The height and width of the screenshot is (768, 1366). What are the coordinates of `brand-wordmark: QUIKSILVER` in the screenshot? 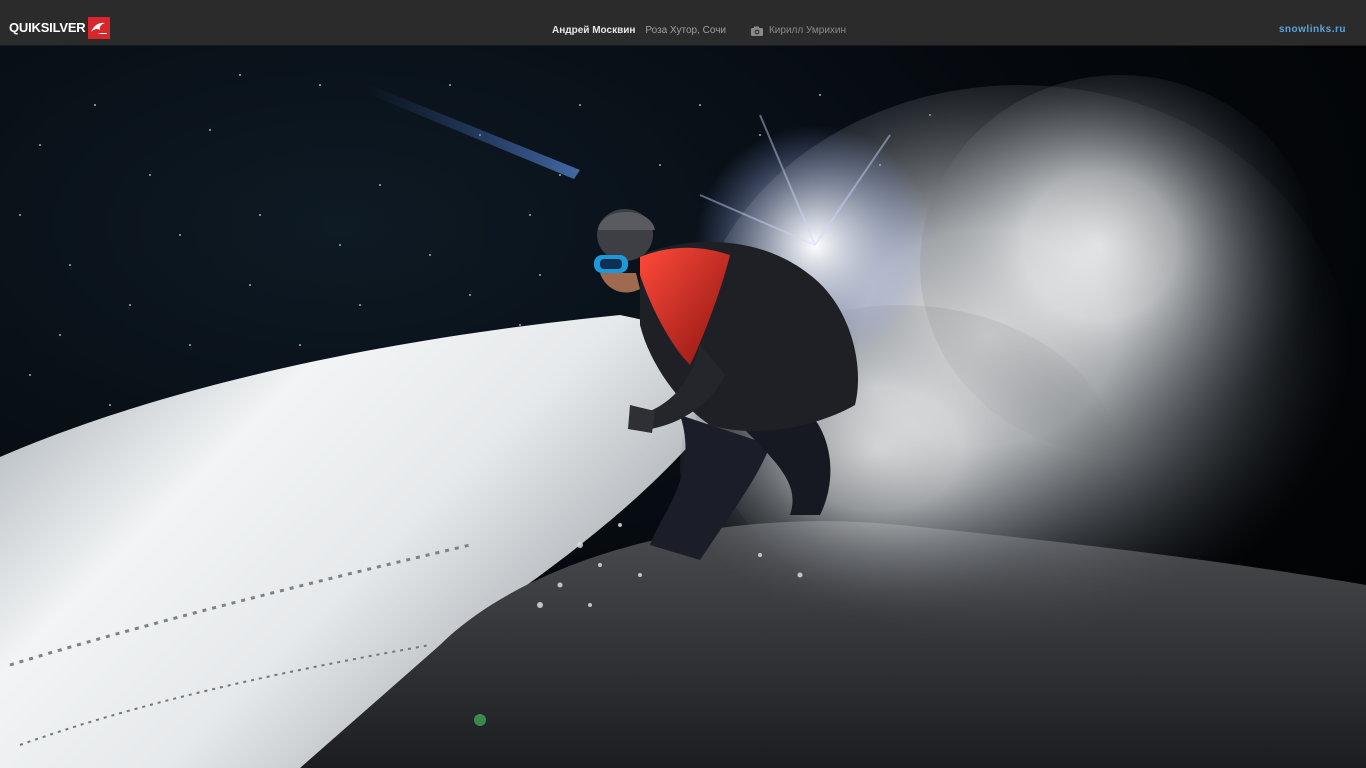 It's located at (47, 27).